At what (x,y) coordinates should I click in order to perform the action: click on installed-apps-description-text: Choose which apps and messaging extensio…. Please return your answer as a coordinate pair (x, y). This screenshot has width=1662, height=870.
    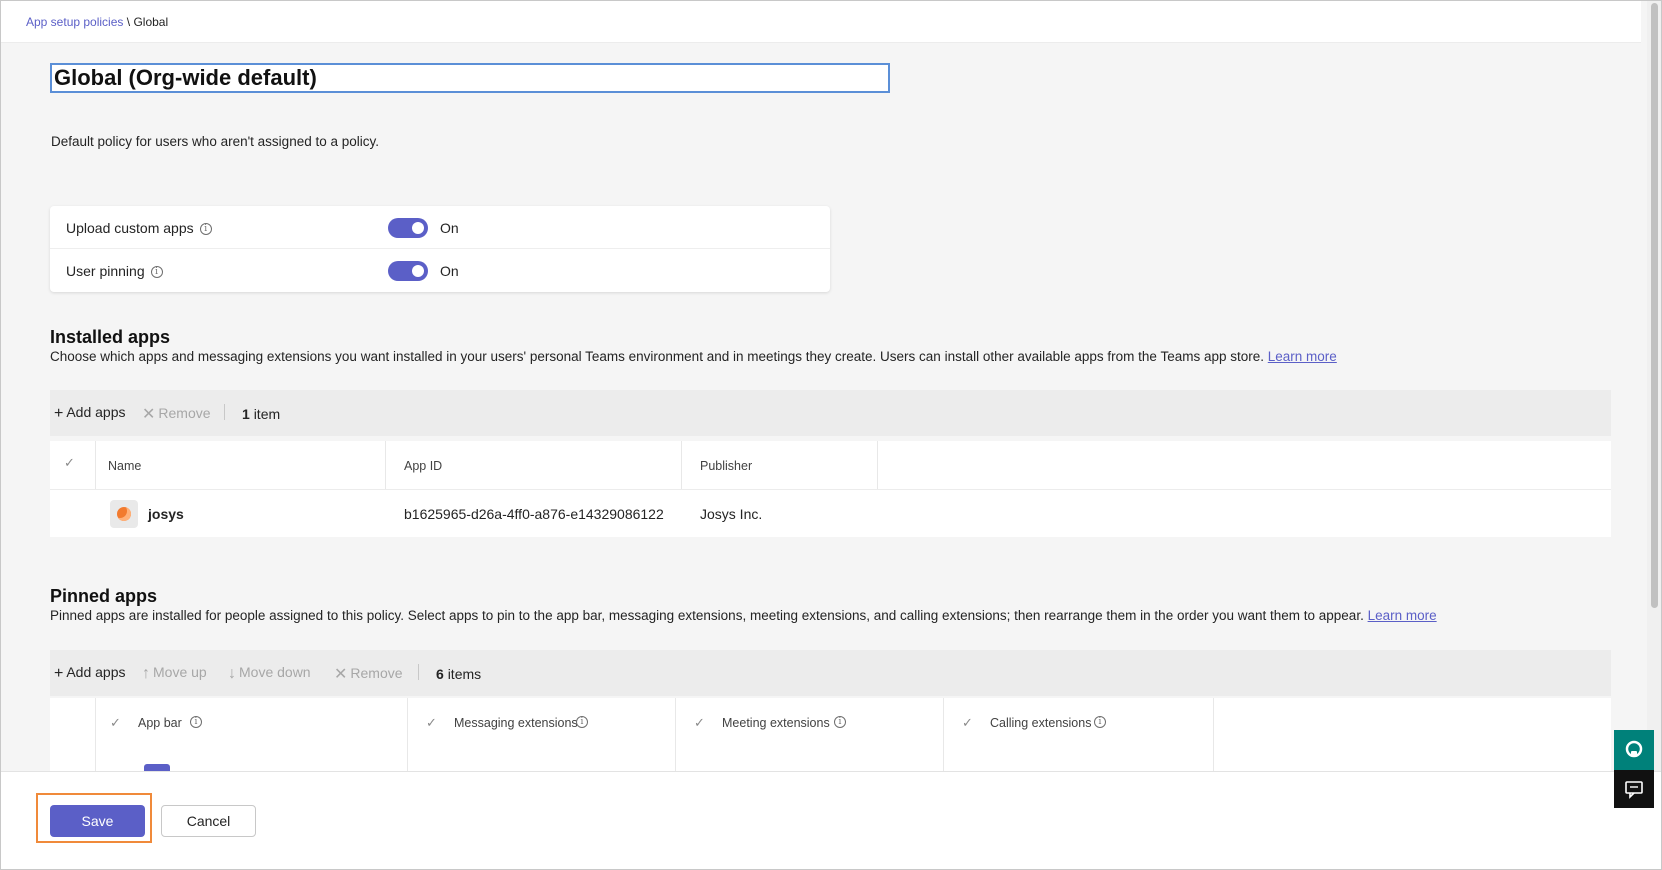
    Looking at the image, I should click on (657, 356).